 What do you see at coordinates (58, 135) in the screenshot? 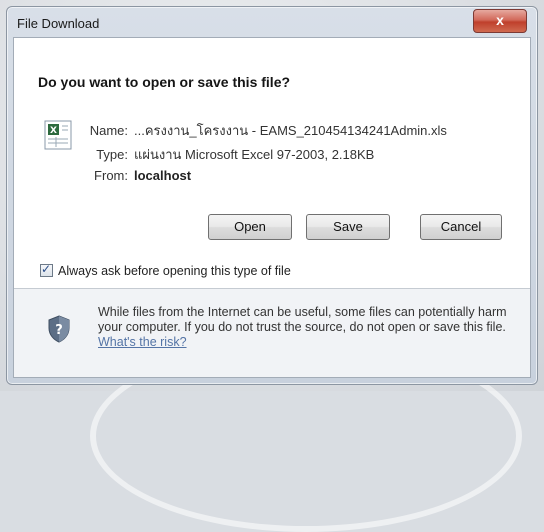
I see `excel-file-icon: X` at bounding box center [58, 135].